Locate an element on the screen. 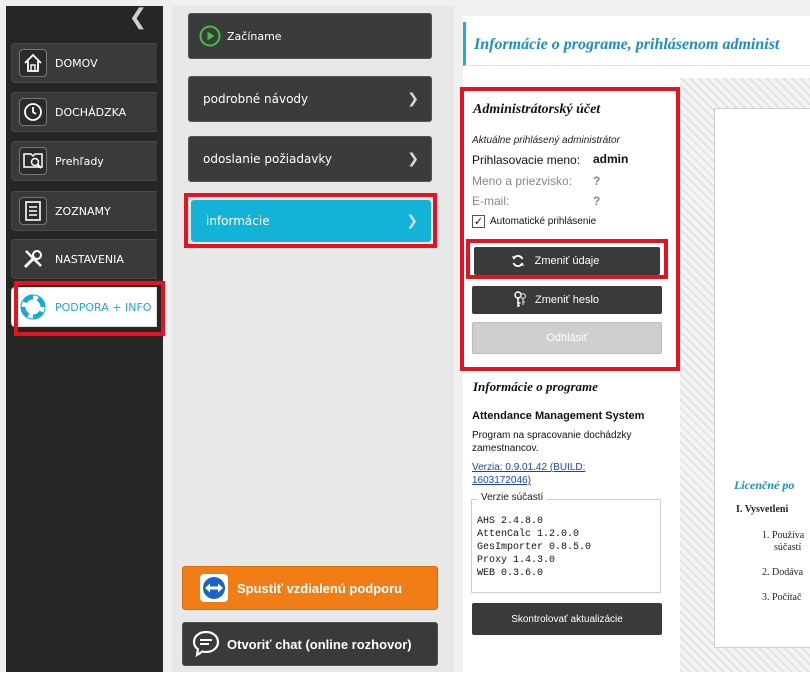  version-link: 1603172046) is located at coordinates (501, 480).